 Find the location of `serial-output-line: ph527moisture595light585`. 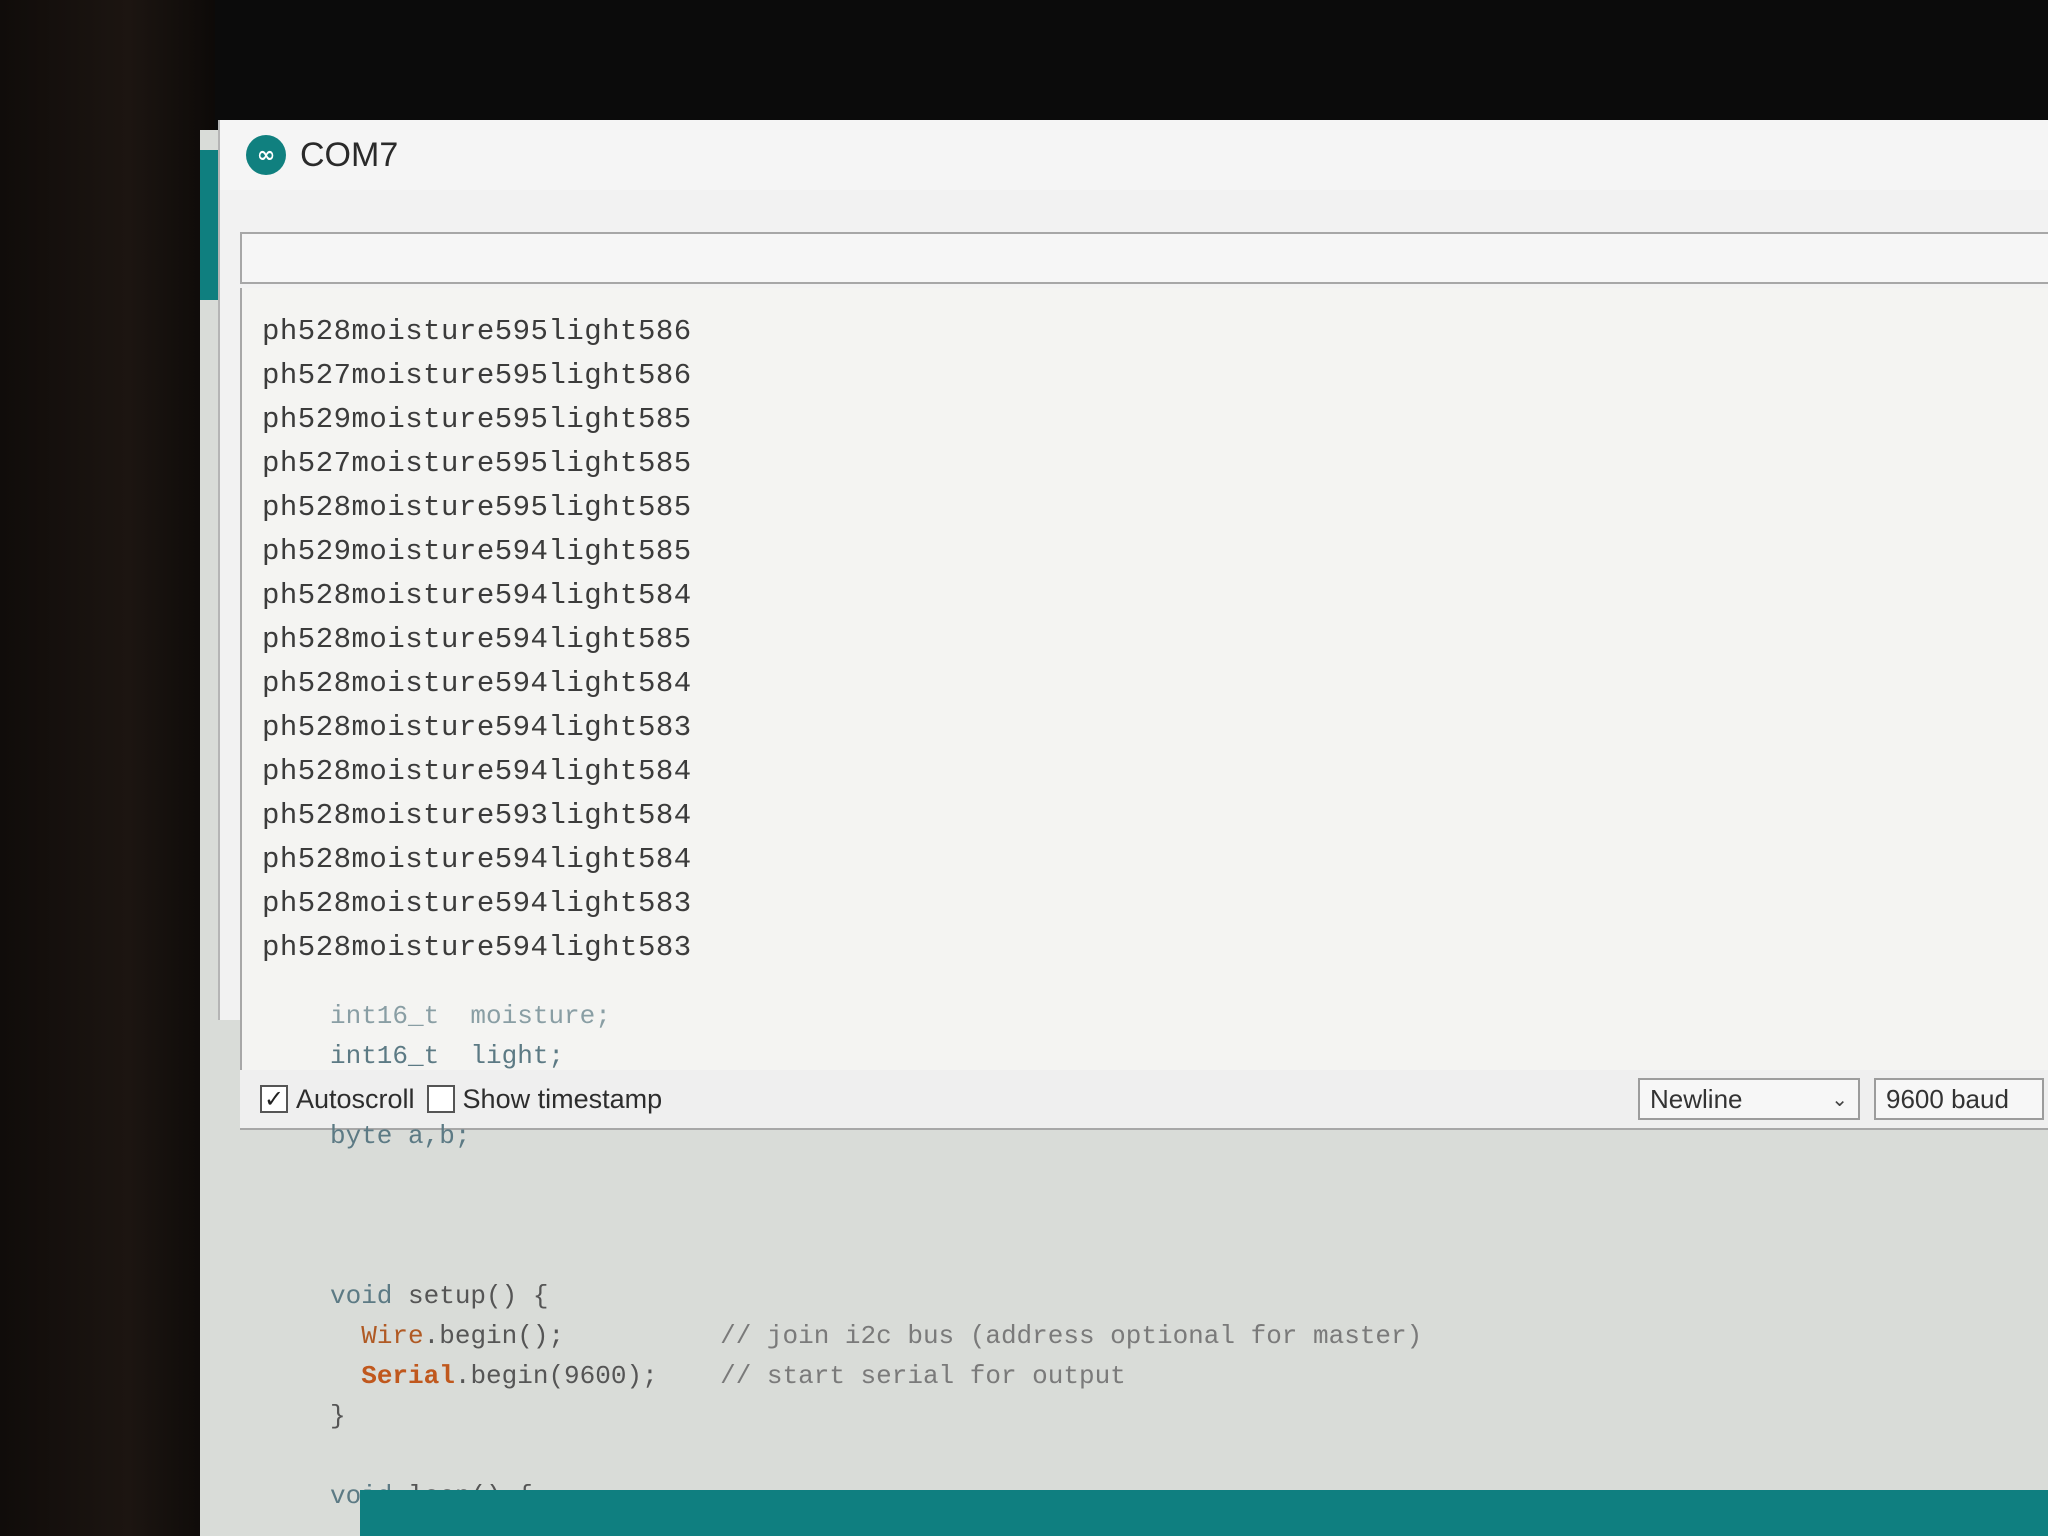

serial-output-line: ph527moisture595light585 is located at coordinates (477, 463).